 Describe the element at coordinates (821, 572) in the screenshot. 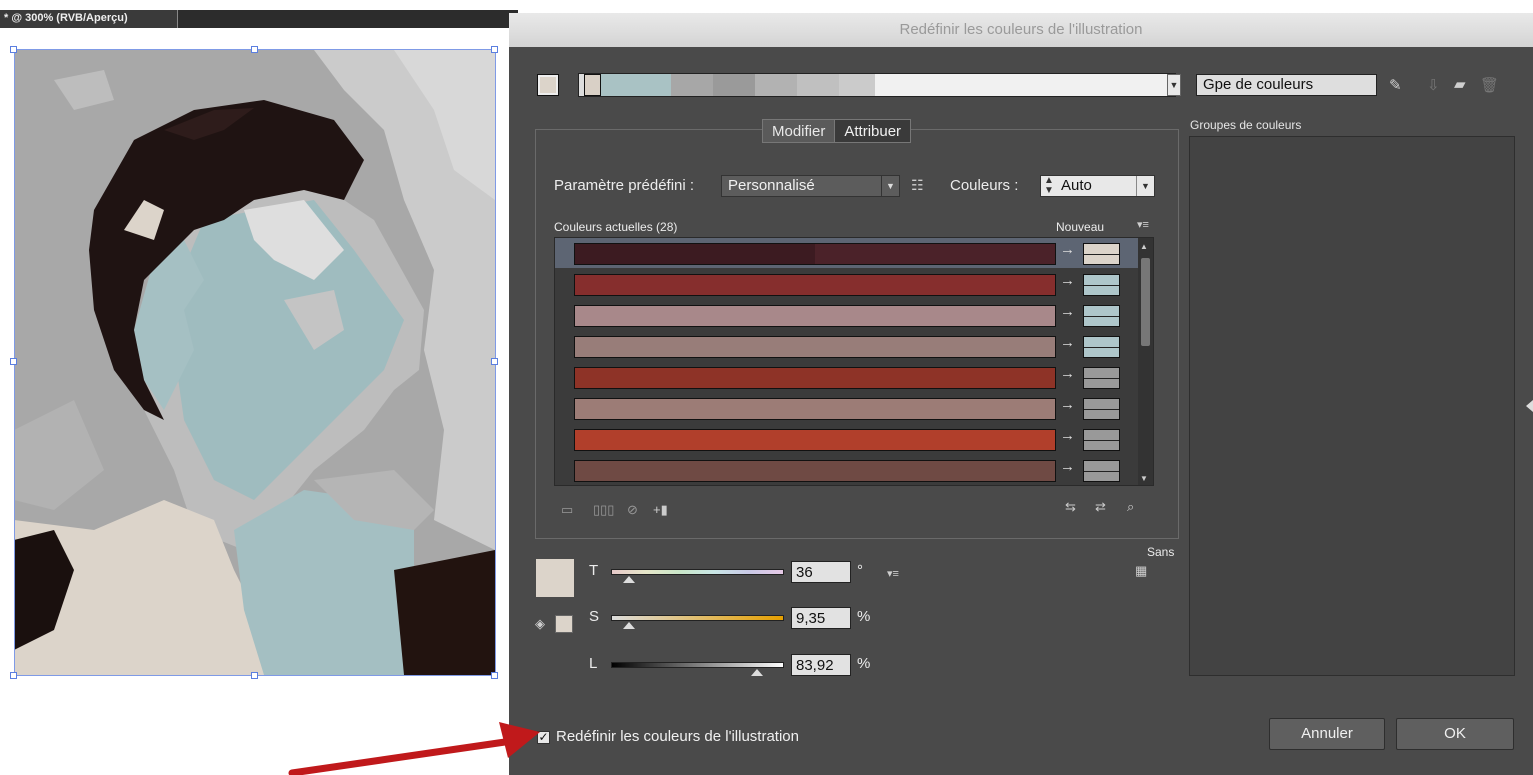

I see `slider-value-field: 36` at that location.